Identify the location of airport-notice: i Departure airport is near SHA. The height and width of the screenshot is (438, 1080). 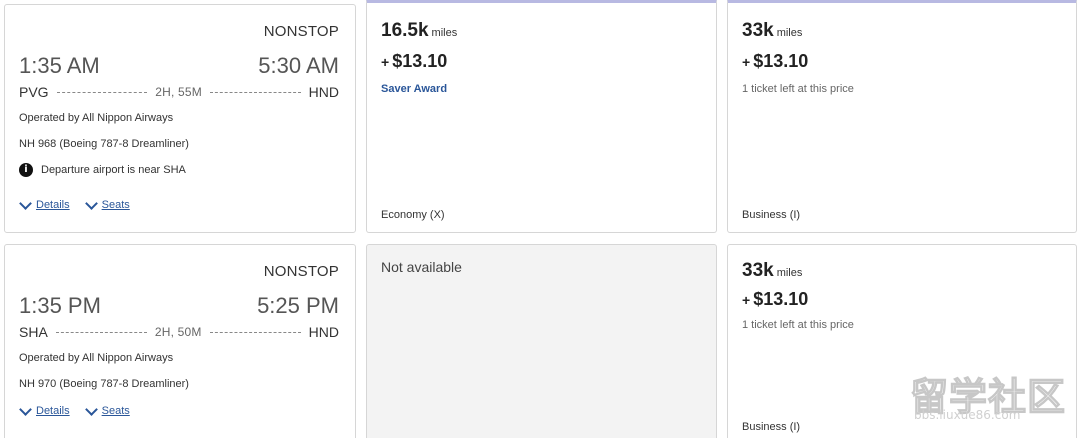
(102, 170).